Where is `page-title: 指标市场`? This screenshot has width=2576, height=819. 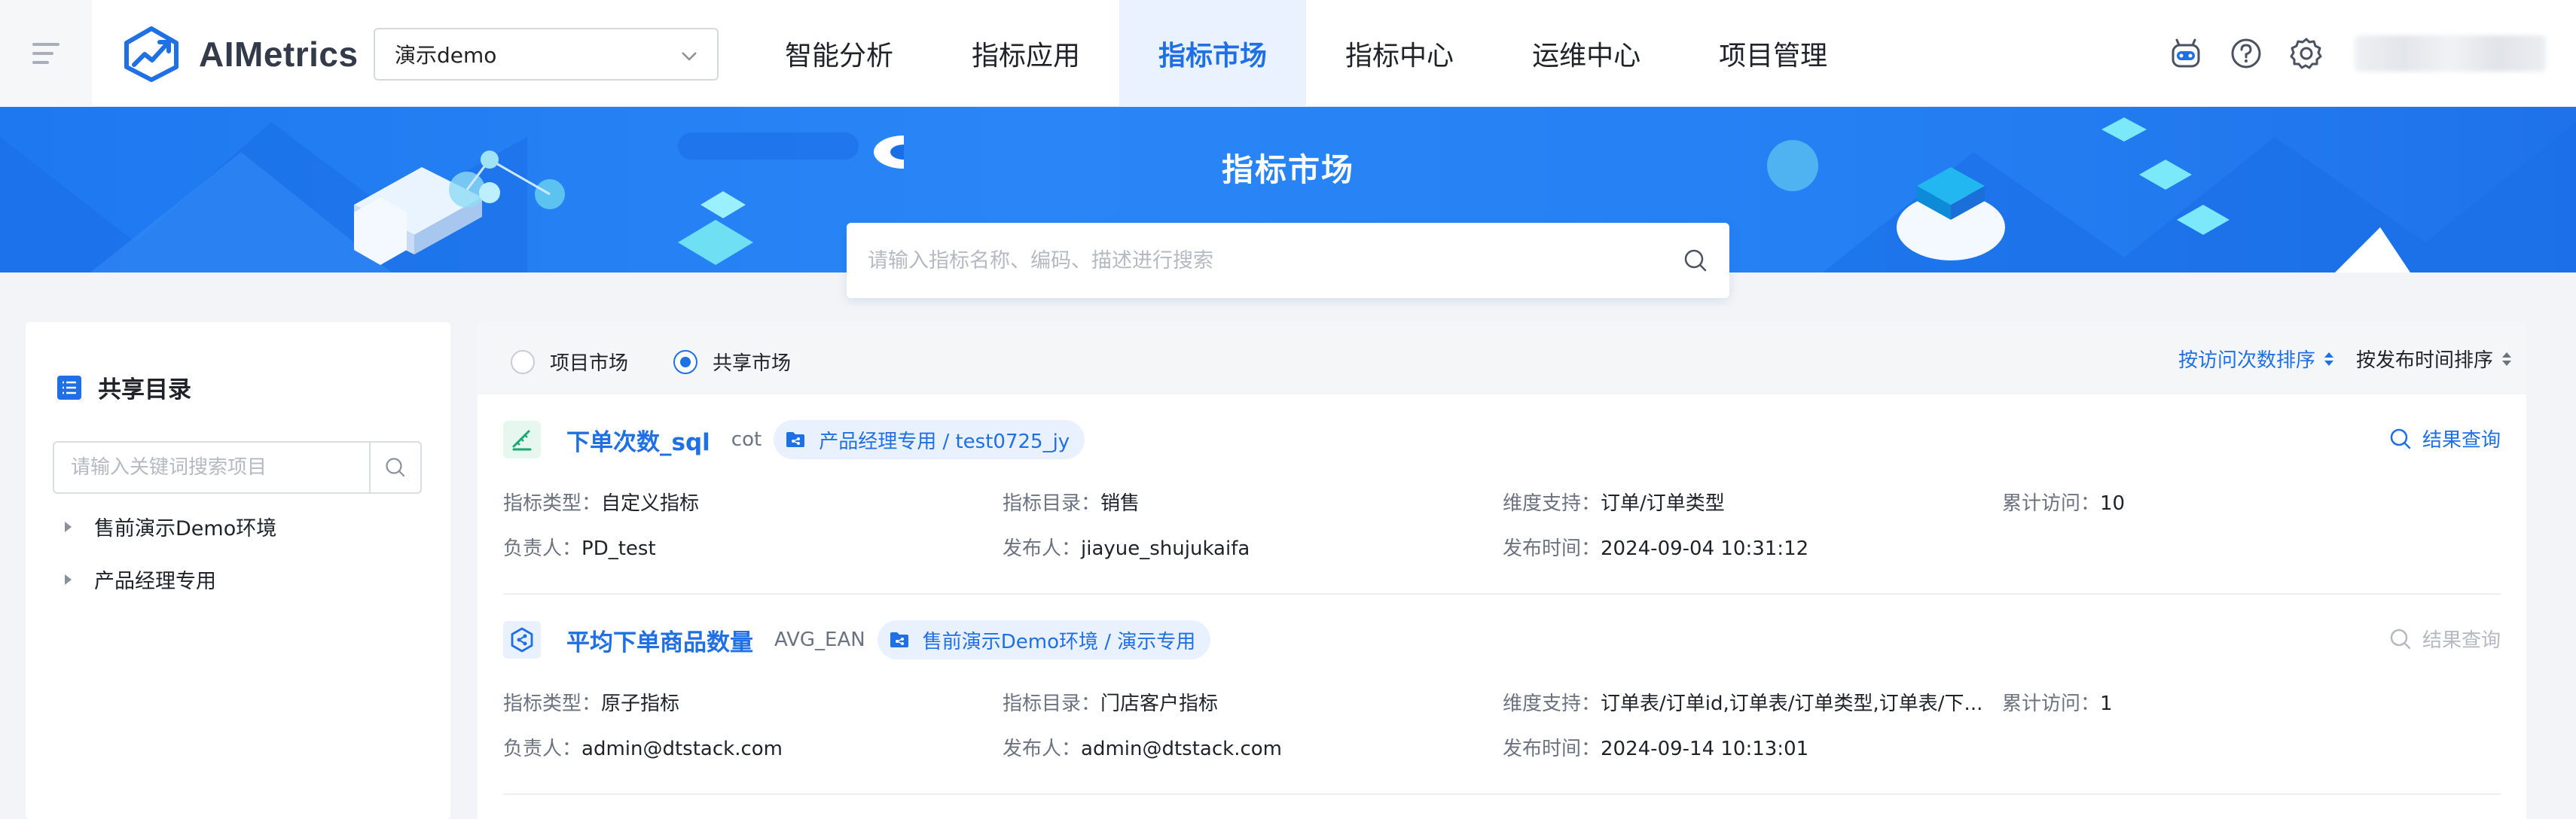
page-title: 指标市场 is located at coordinates (1288, 169).